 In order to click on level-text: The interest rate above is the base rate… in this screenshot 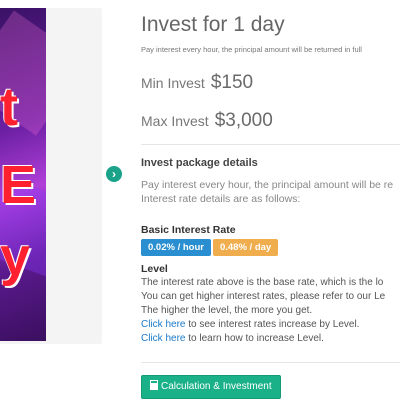, I will do `click(263, 311)`.